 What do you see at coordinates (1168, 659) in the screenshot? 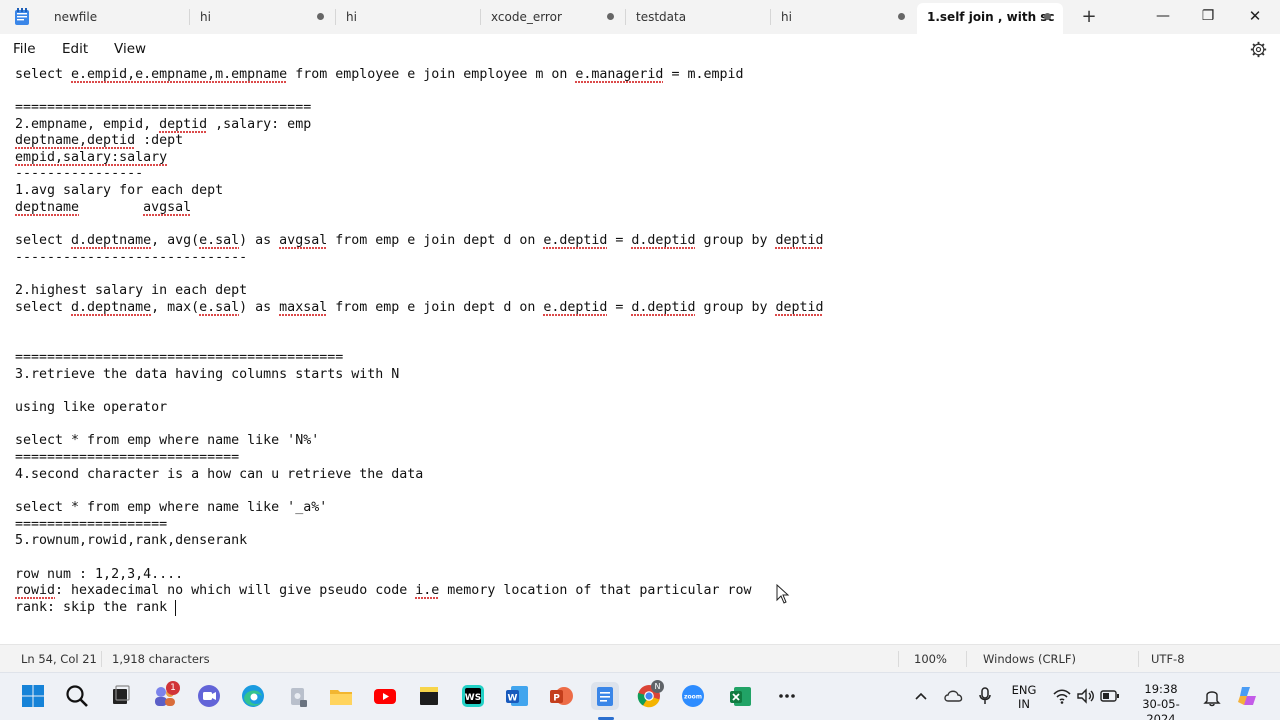
I see `encoding: UTF-8` at bounding box center [1168, 659].